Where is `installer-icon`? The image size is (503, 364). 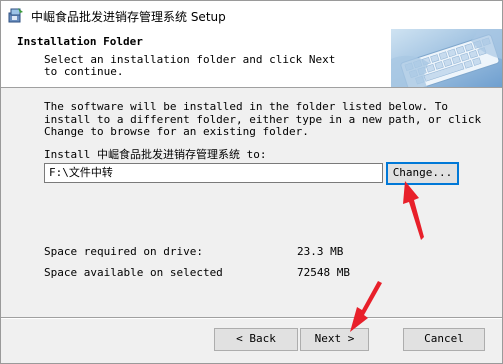
installer-icon is located at coordinates (15, 15).